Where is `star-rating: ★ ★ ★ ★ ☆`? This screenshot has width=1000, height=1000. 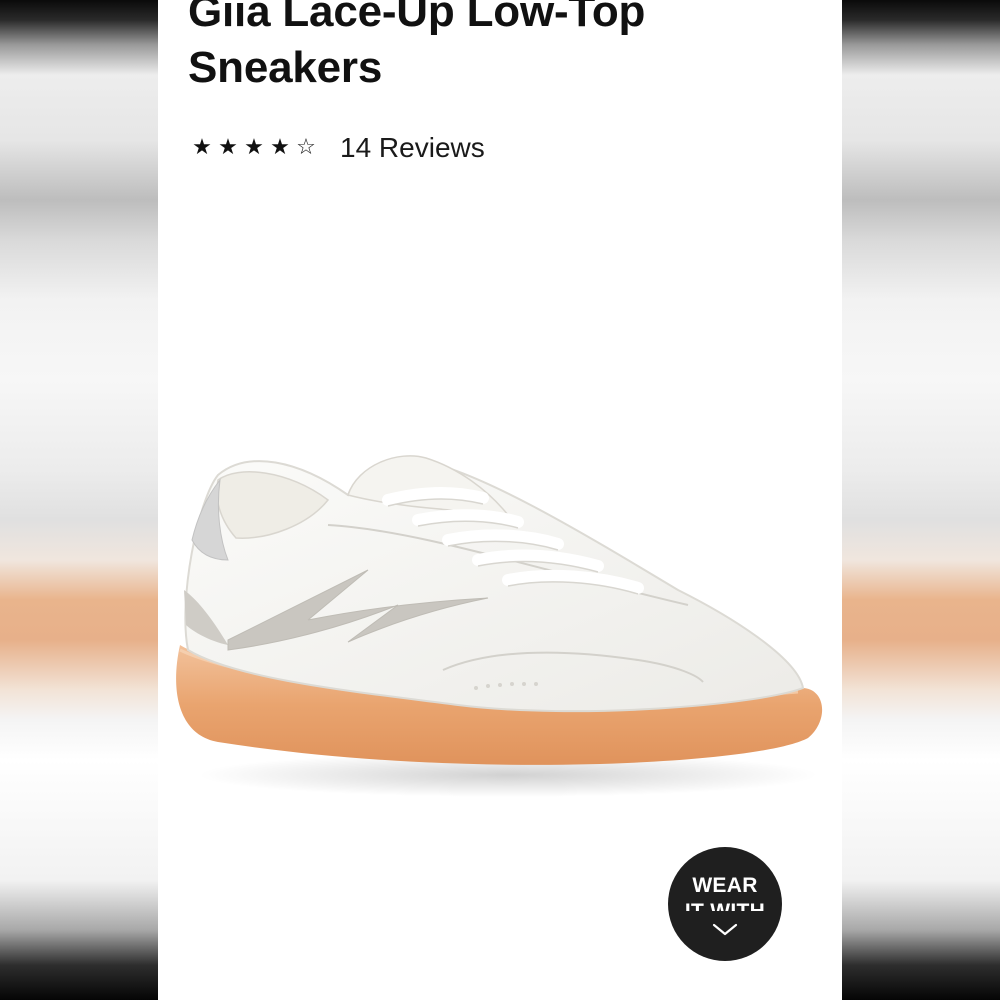
star-rating: ★ ★ ★ ★ ☆ is located at coordinates (254, 148).